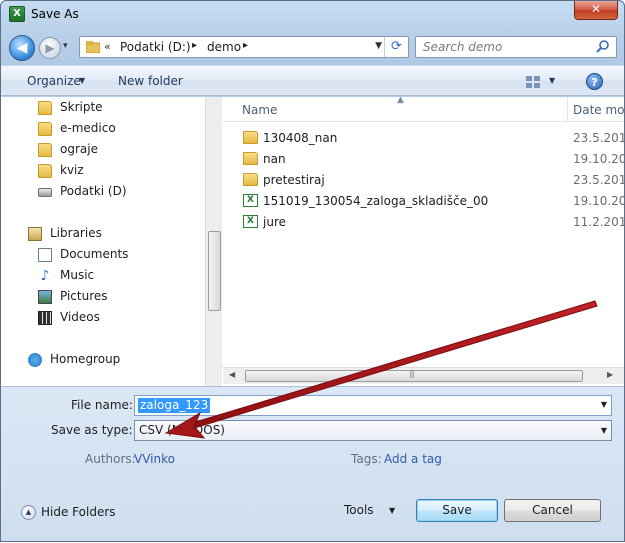 This screenshot has width=625, height=543. What do you see at coordinates (378, 46) in the screenshot?
I see `address-dropdown-icon: ▼` at bounding box center [378, 46].